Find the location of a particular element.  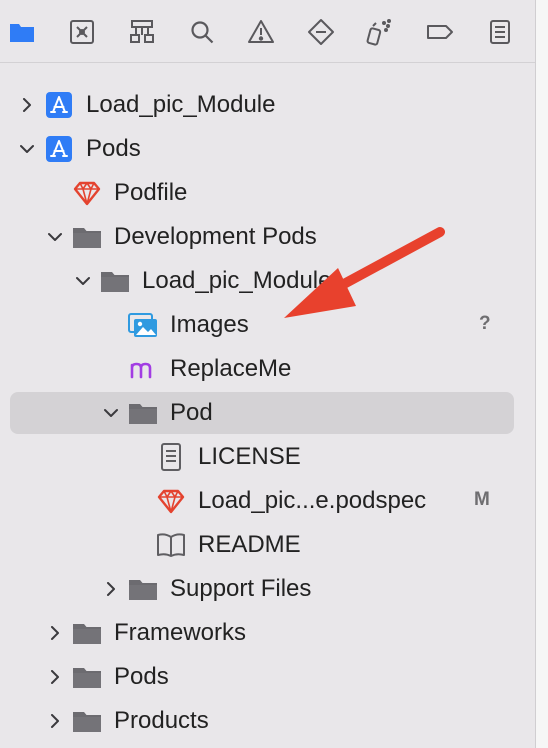

tree-row: Load_pic...e.podspec M is located at coordinates (268, 501).